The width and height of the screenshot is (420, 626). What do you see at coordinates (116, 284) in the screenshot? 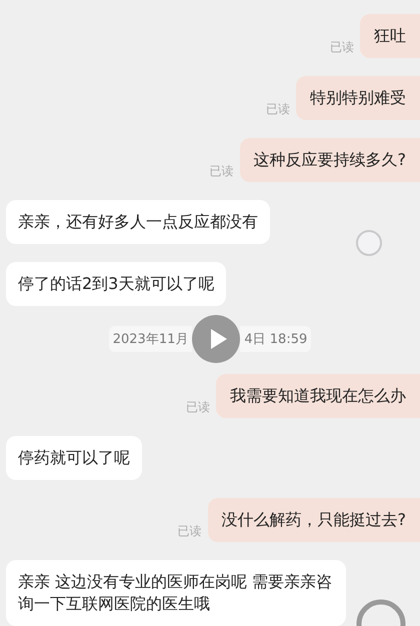
I see `received-message: 停了的话2到3天就可以了呢` at bounding box center [116, 284].